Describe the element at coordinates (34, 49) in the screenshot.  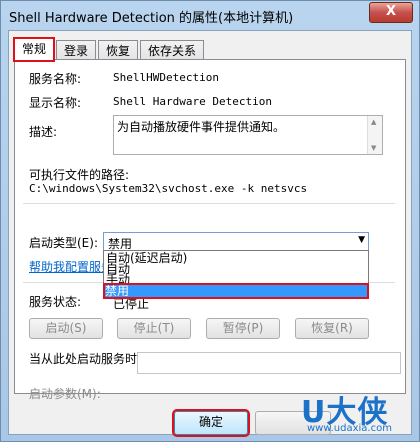
I see `tab-general: 常规` at that location.